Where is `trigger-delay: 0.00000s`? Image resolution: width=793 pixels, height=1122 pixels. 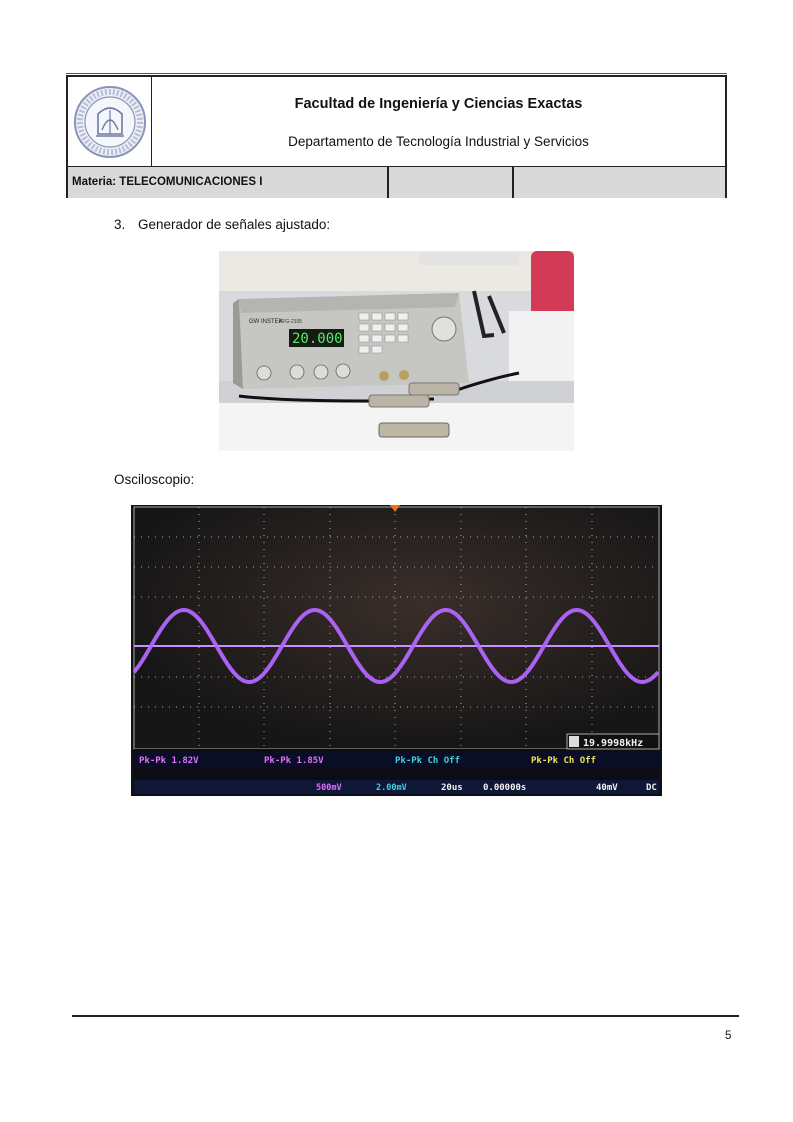 trigger-delay: 0.00000s is located at coordinates (504, 788).